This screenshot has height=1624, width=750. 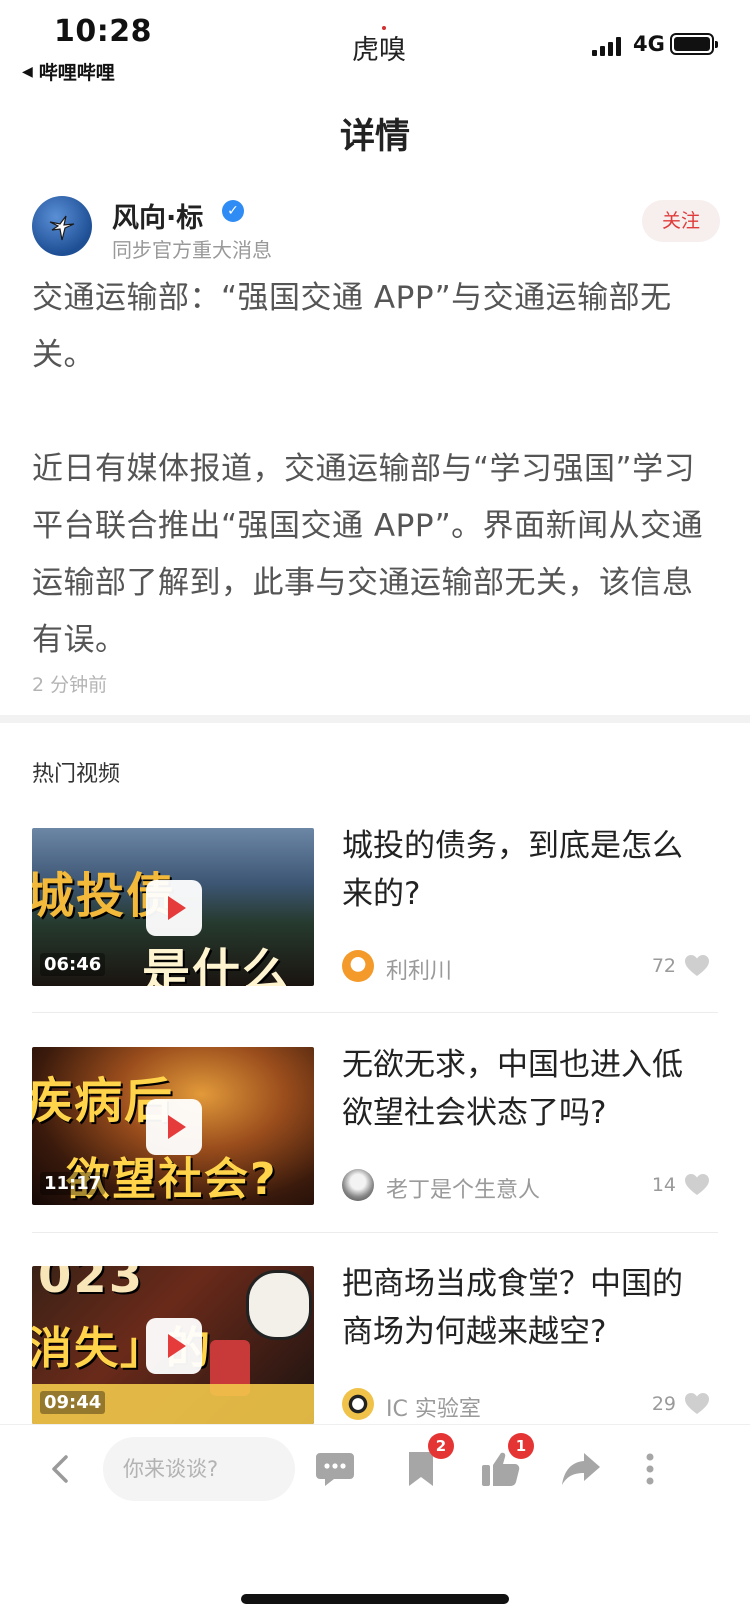 I want to click on thumb-caption: 023, so click(x=91, y=1285).